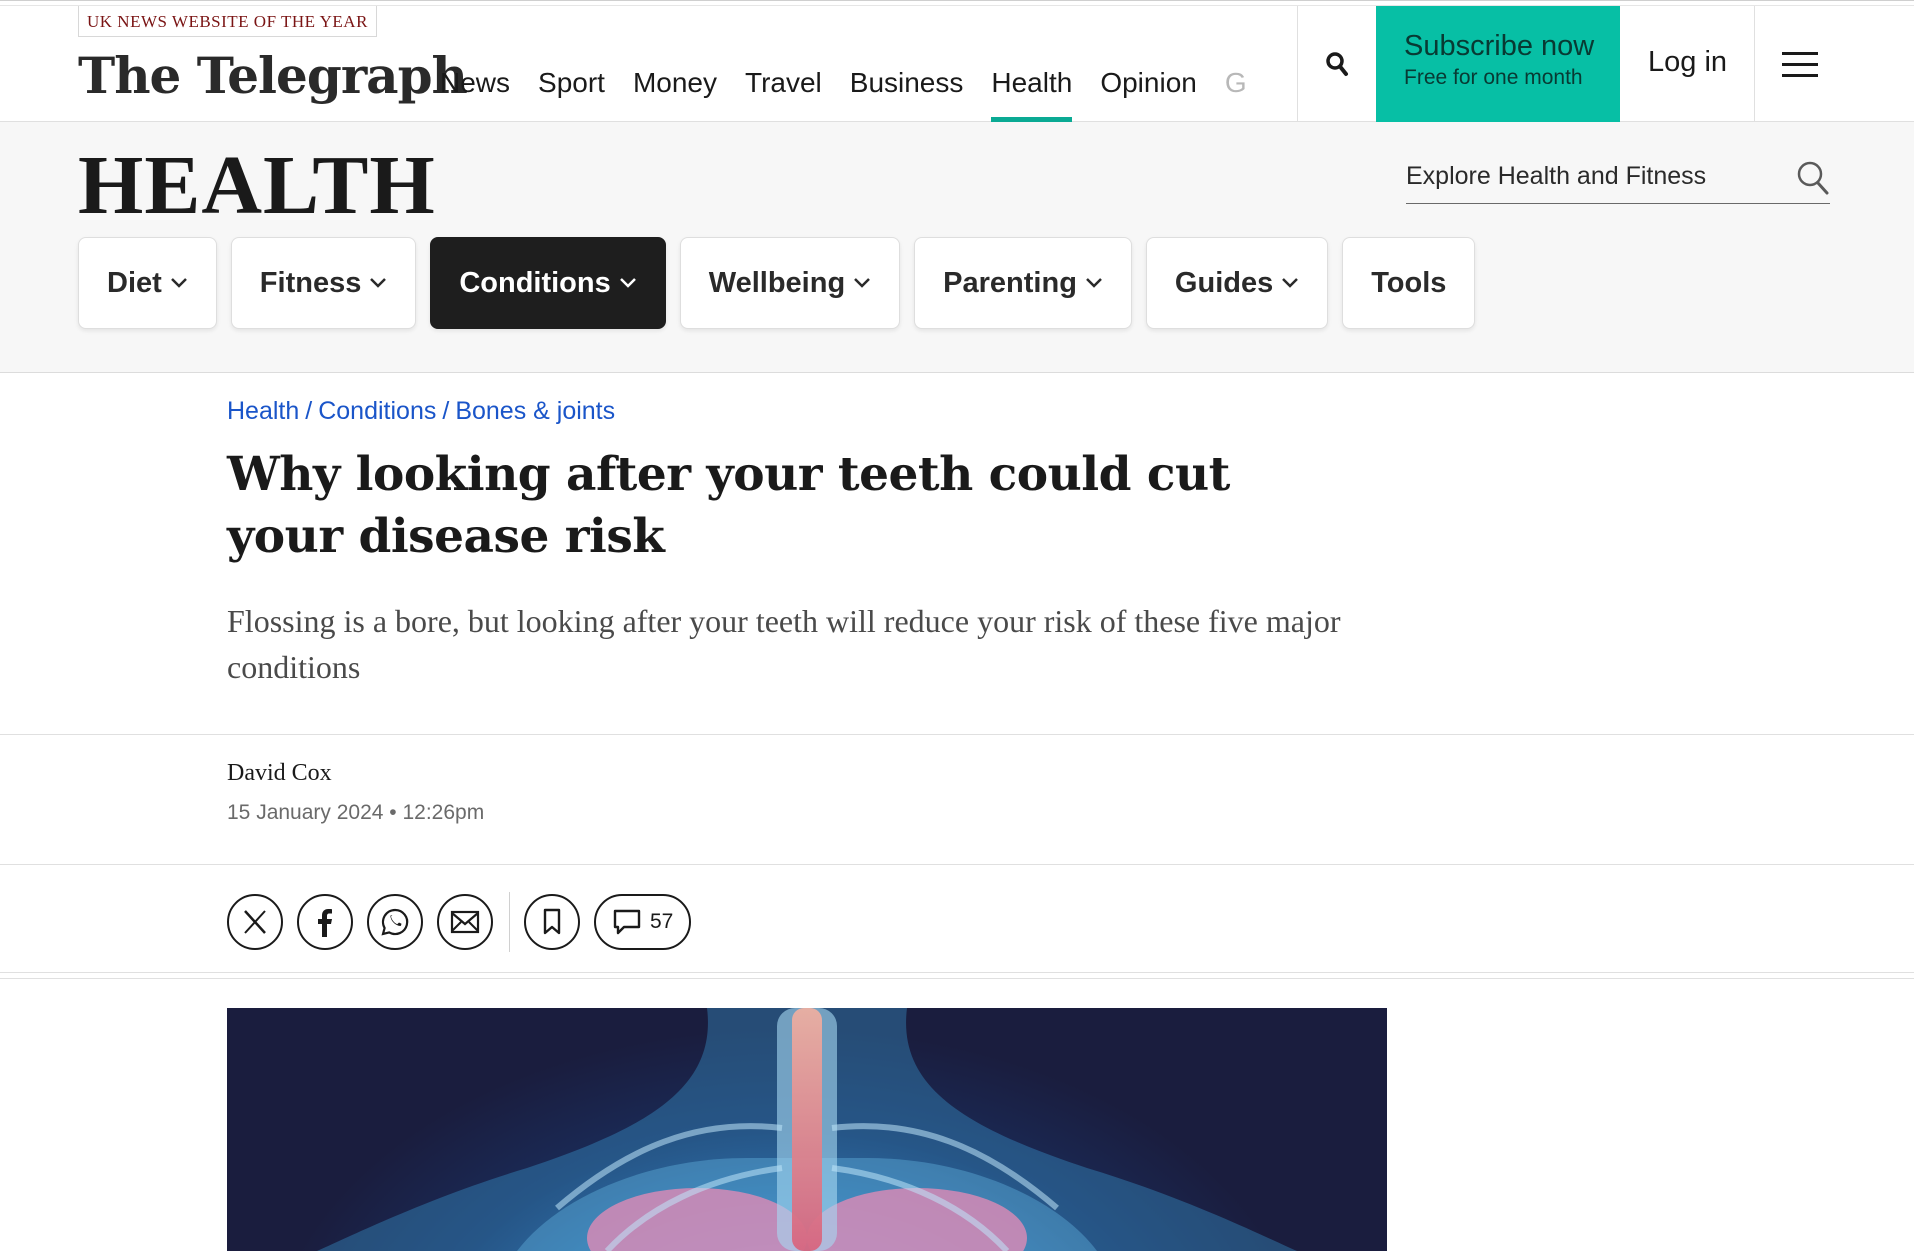 Image resolution: width=1914 pixels, height=1251 pixels. I want to click on share-facebook-button, so click(325, 922).